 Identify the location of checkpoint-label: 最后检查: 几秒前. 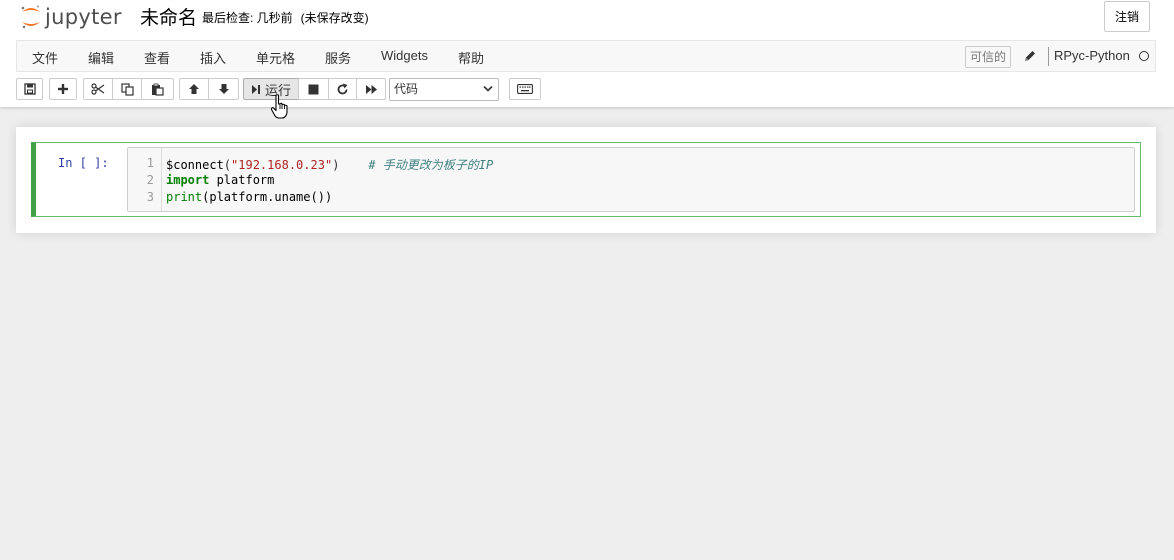
(247, 18).